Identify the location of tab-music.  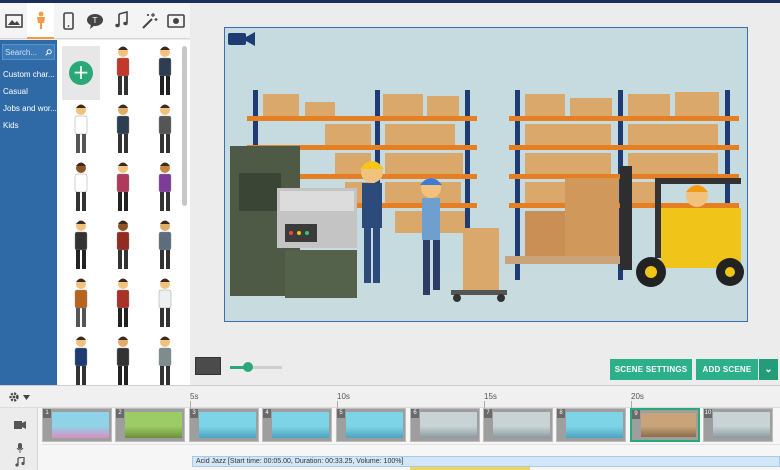
(121, 21).